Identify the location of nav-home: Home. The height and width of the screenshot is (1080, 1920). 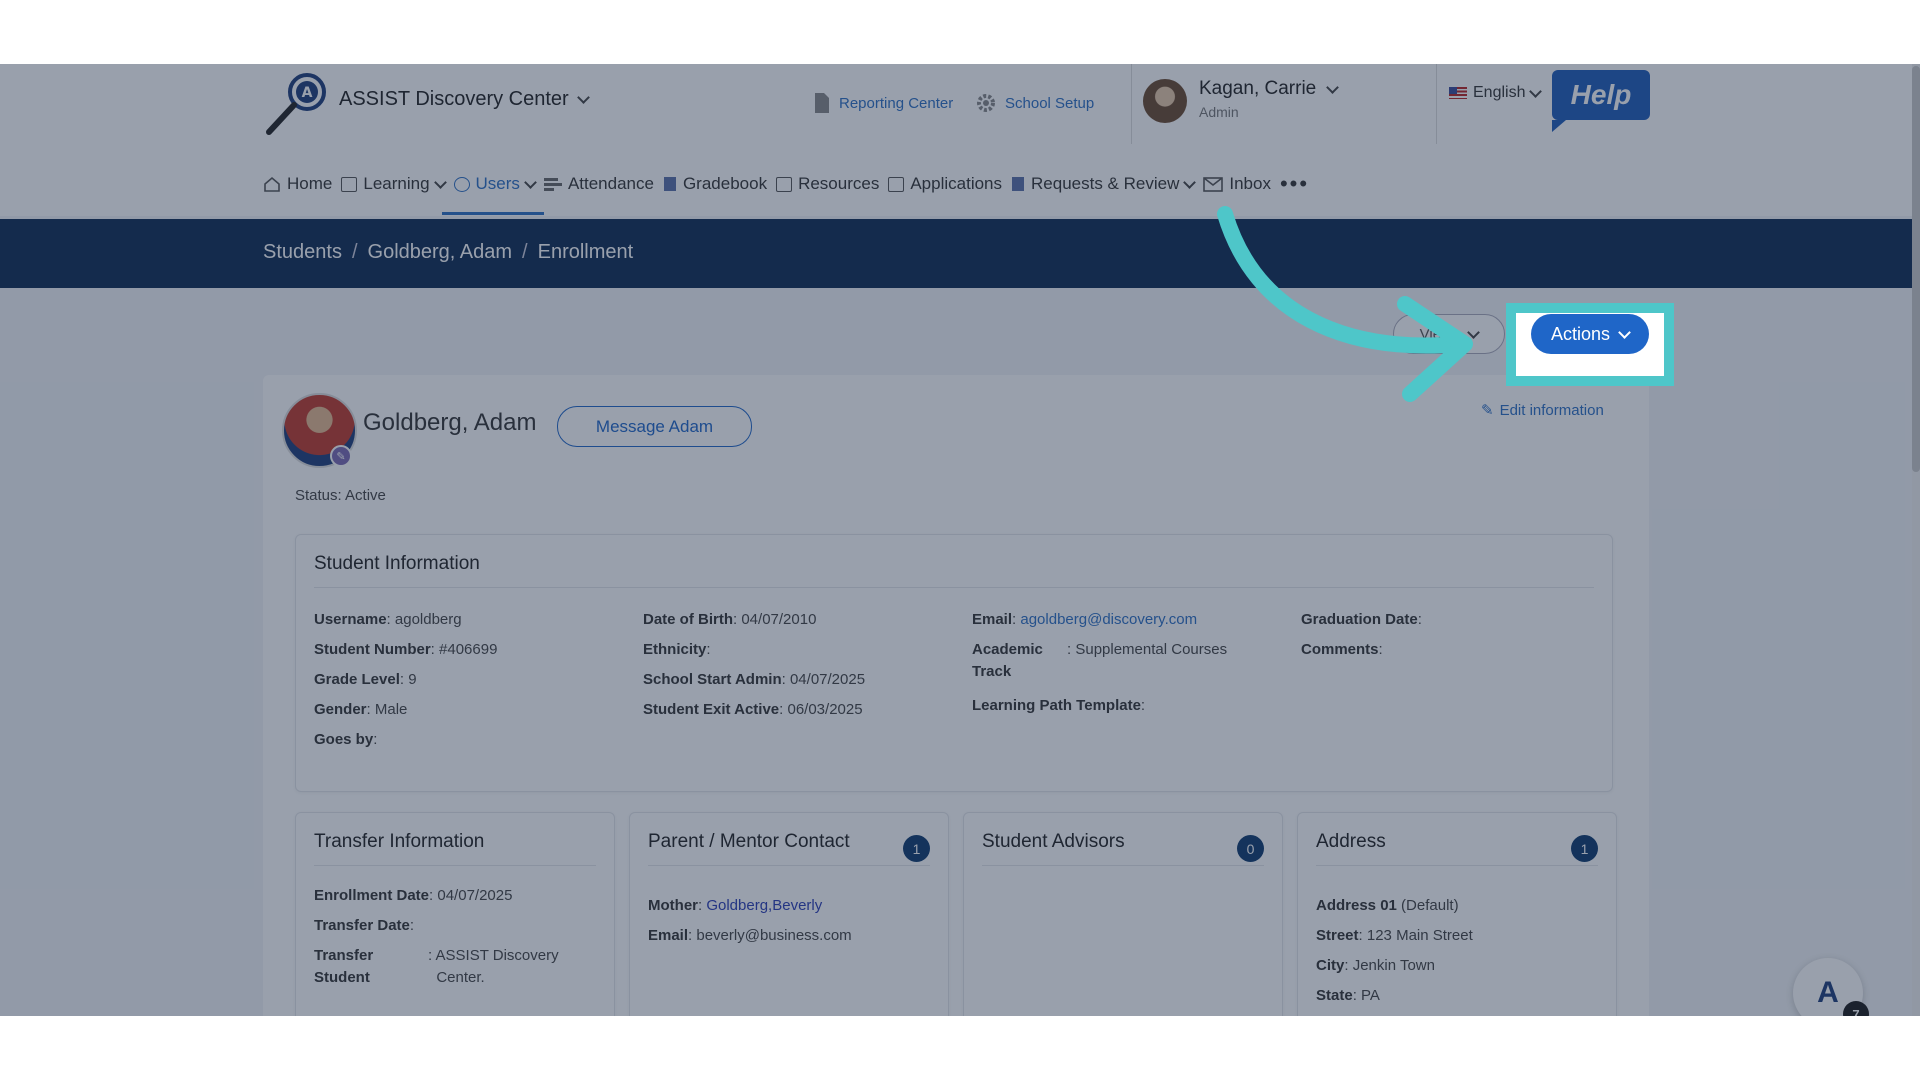
(302, 184).